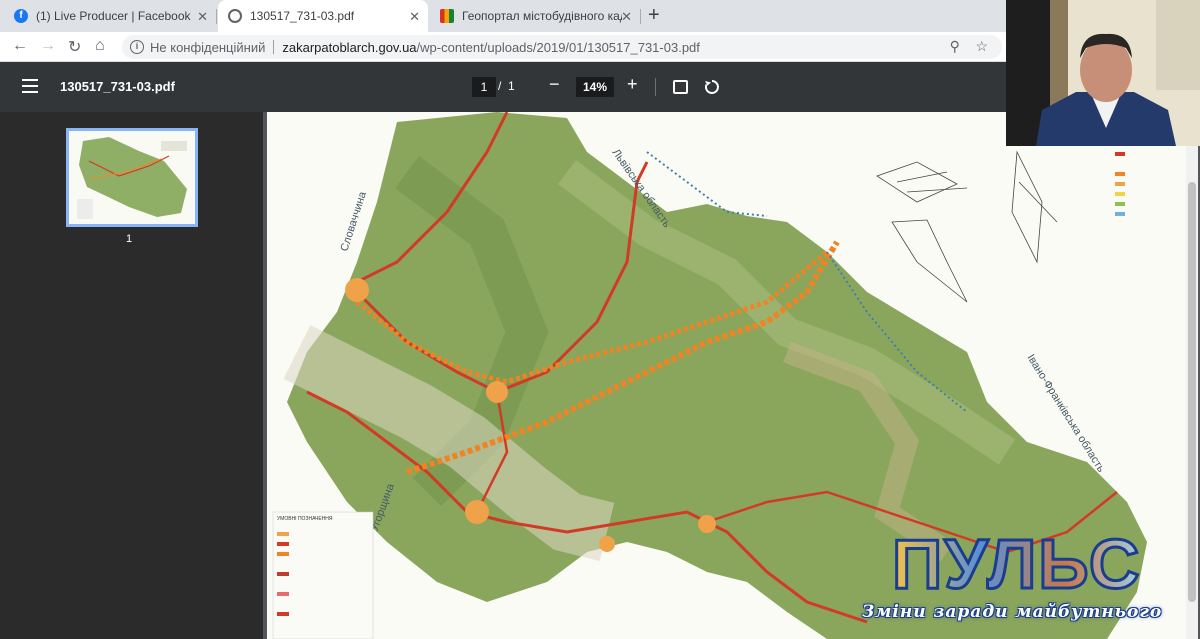 The height and width of the screenshot is (639, 1200). Describe the element at coordinates (21, 16) in the screenshot. I see `facebook-icon: f` at that location.